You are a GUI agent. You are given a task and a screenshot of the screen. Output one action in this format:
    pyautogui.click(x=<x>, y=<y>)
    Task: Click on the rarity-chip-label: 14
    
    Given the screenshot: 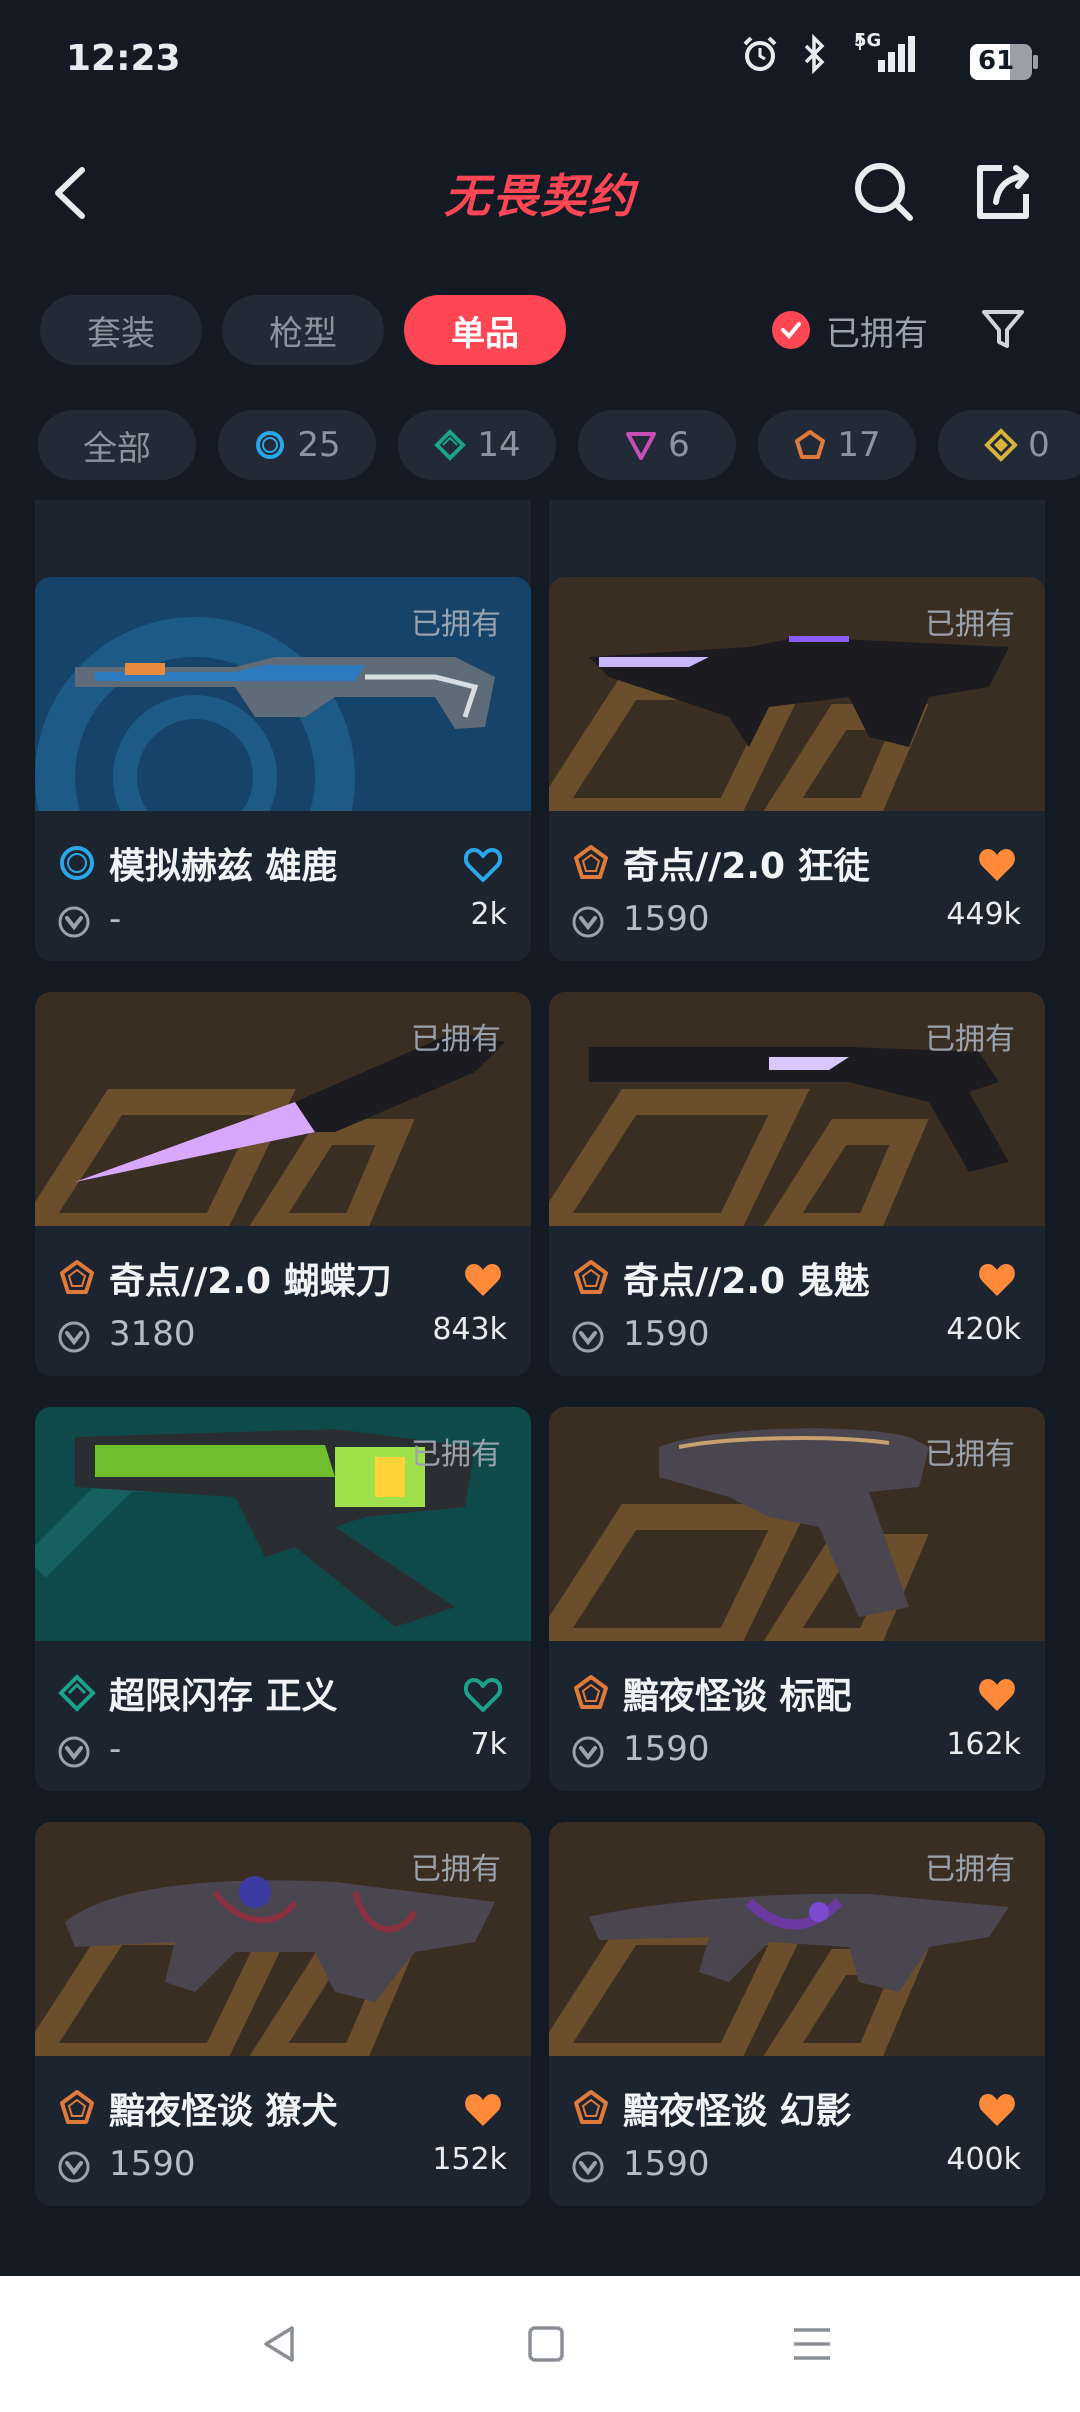 What is the action you would take?
    pyautogui.click(x=499, y=445)
    